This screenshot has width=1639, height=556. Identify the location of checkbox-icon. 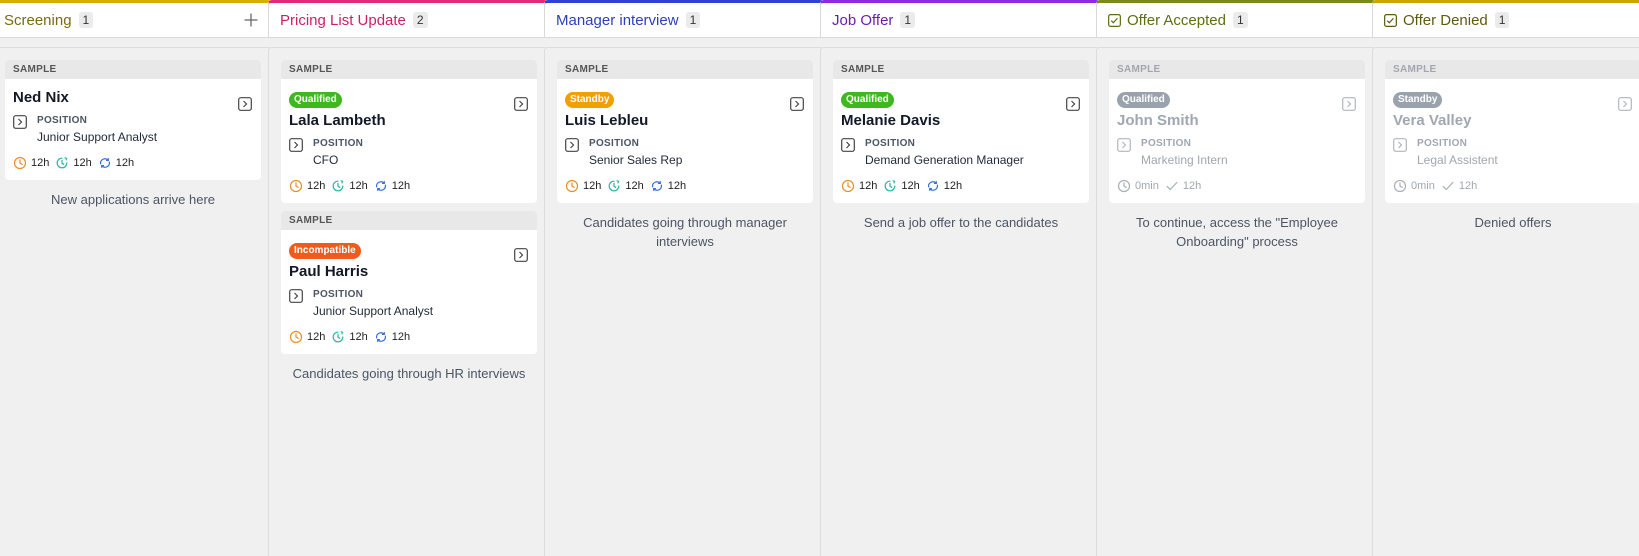
(1114, 20).